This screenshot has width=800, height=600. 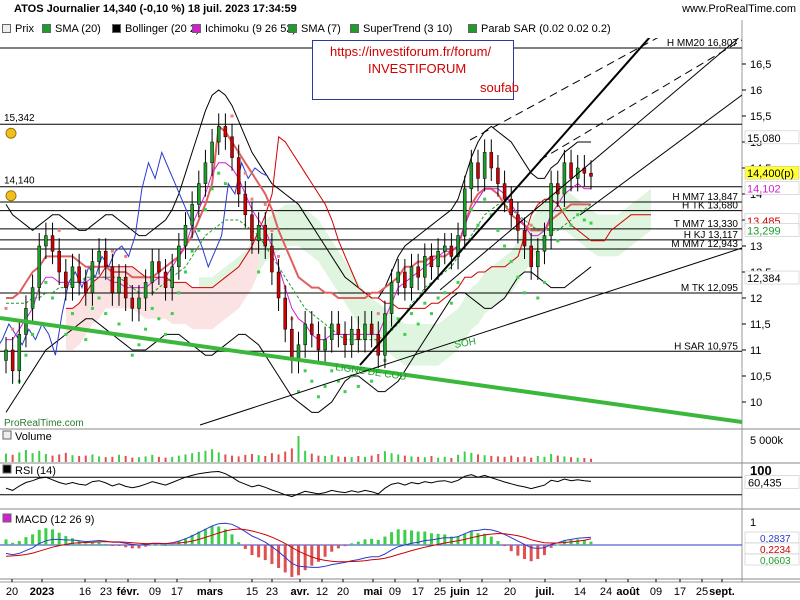 What do you see at coordinates (440, 592) in the screenshot?
I see `x-tick-label: 25` at bounding box center [440, 592].